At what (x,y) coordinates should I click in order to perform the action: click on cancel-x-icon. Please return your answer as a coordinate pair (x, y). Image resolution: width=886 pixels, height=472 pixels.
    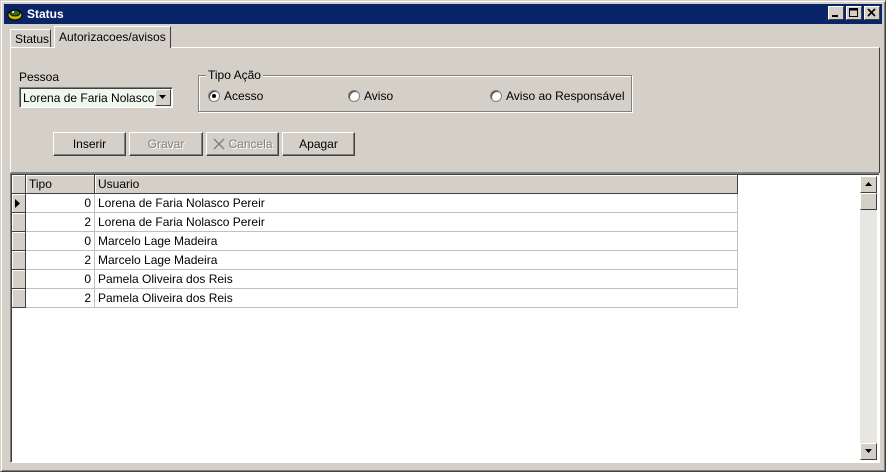
    Looking at the image, I should click on (219, 144).